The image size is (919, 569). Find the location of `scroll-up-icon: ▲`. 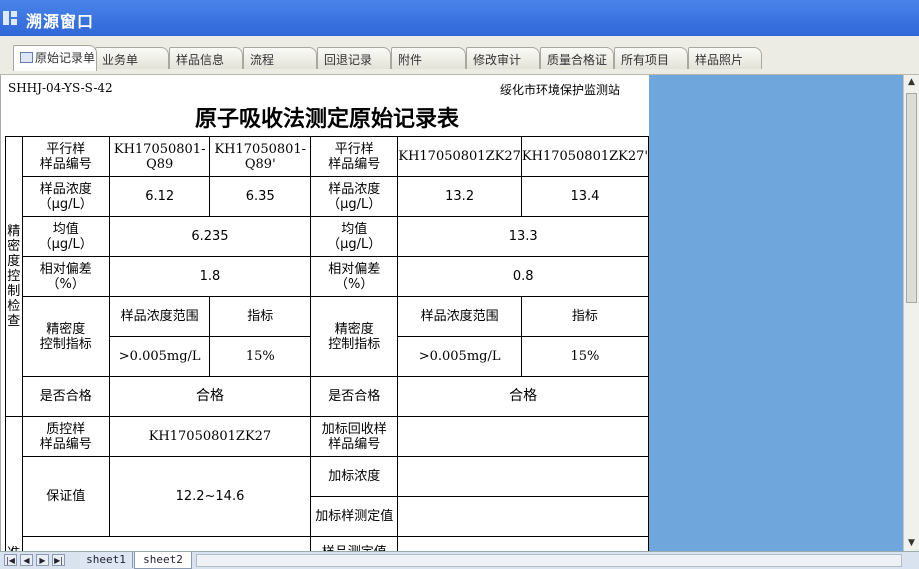

scroll-up-icon: ▲ is located at coordinates (911, 82).